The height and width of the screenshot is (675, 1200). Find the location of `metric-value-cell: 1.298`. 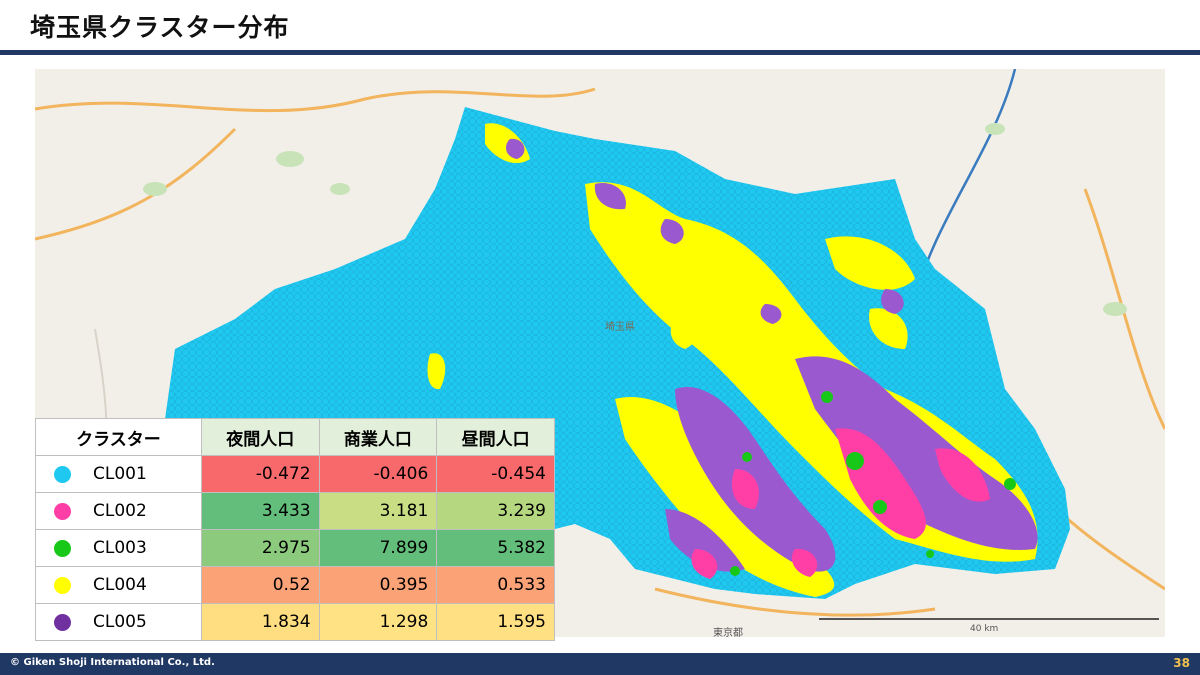

metric-value-cell: 1.298 is located at coordinates (378, 622).